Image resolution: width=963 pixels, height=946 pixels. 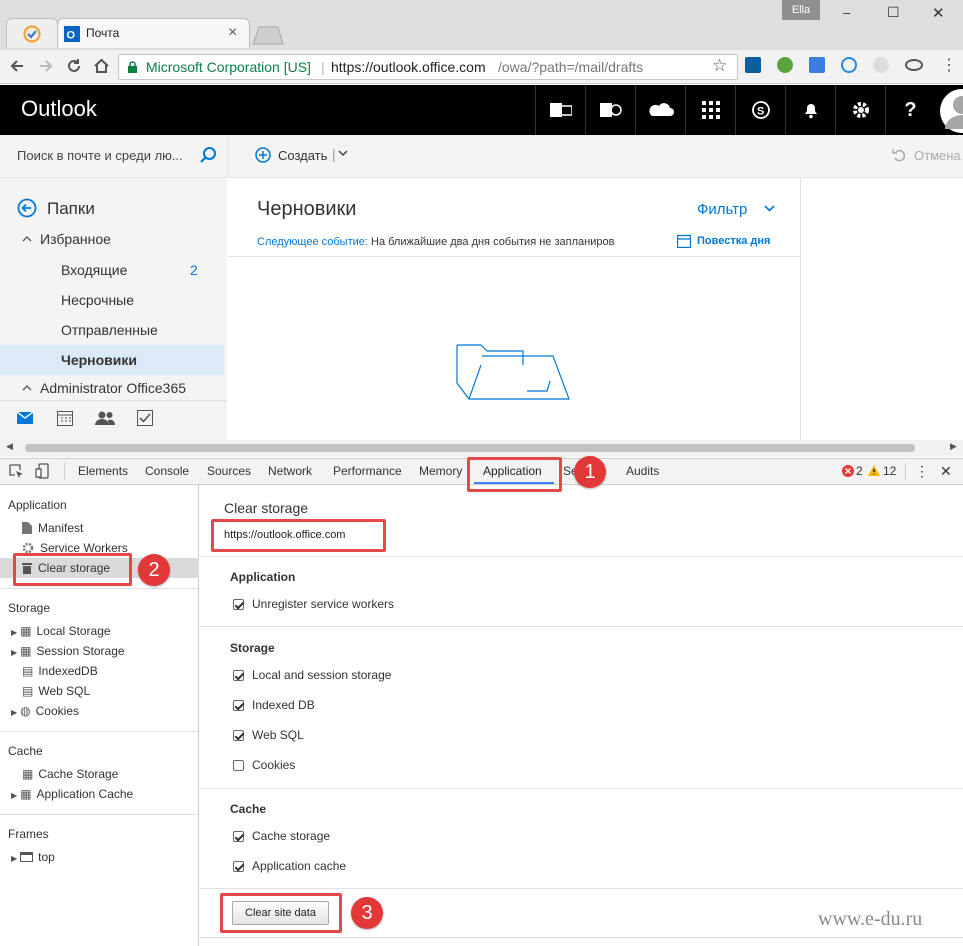 I want to click on profile-badge: Ella, so click(x=801, y=10).